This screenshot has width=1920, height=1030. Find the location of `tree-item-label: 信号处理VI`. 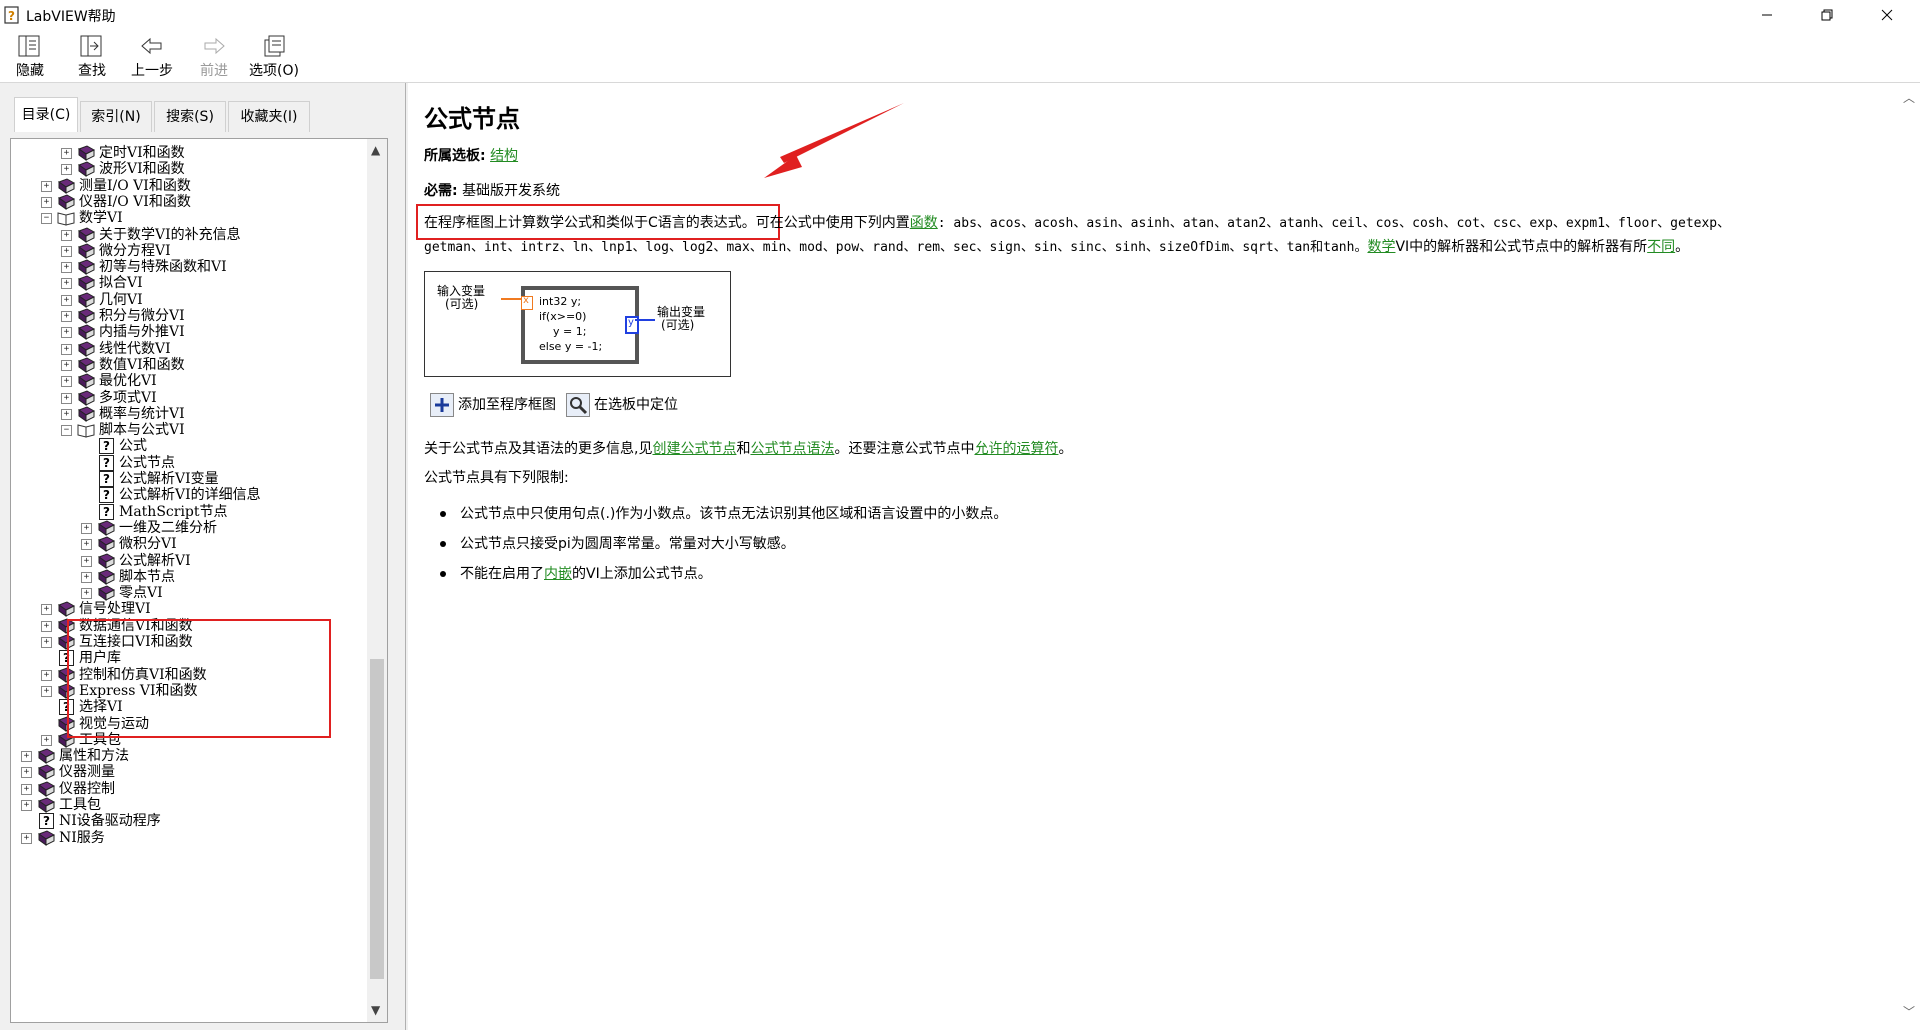

tree-item-label: 信号处理VI is located at coordinates (115, 609).